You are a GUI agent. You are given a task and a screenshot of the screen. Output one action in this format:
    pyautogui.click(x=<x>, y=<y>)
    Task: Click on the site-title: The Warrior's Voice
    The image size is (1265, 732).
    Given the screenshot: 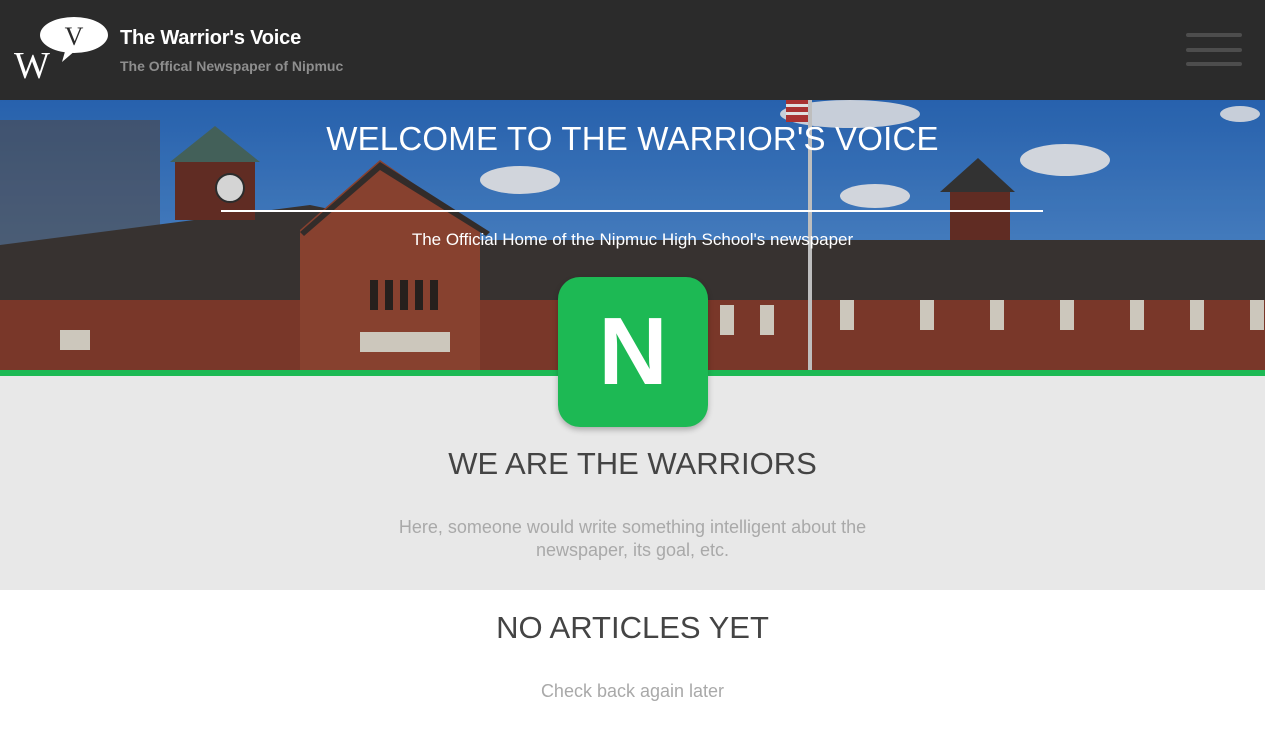 What is the action you would take?
    pyautogui.click(x=210, y=38)
    